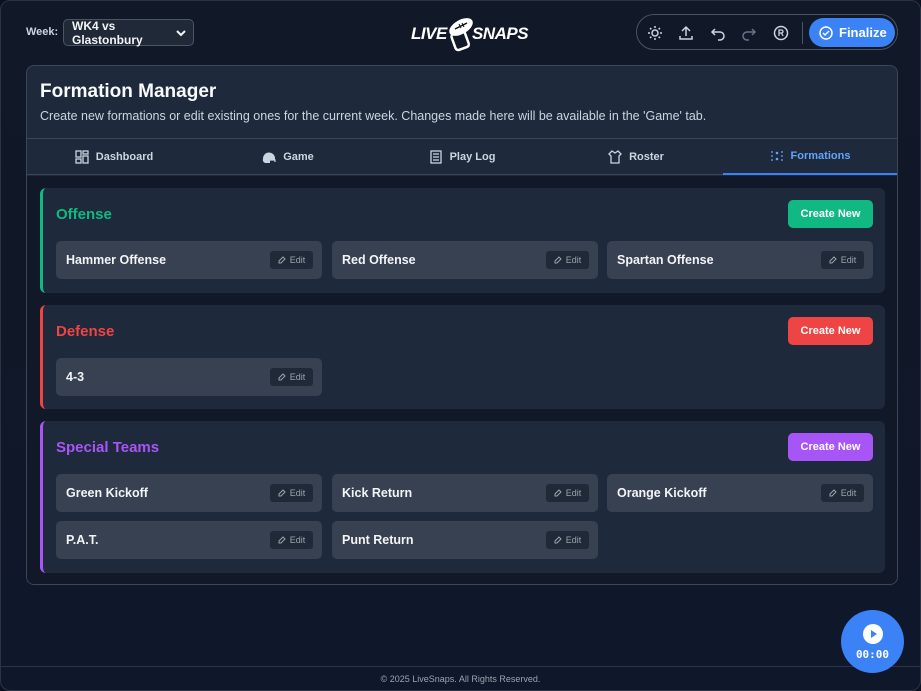 This screenshot has width=921, height=691. What do you see at coordinates (820, 156) in the screenshot?
I see `tab-formations-label: Formations` at bounding box center [820, 156].